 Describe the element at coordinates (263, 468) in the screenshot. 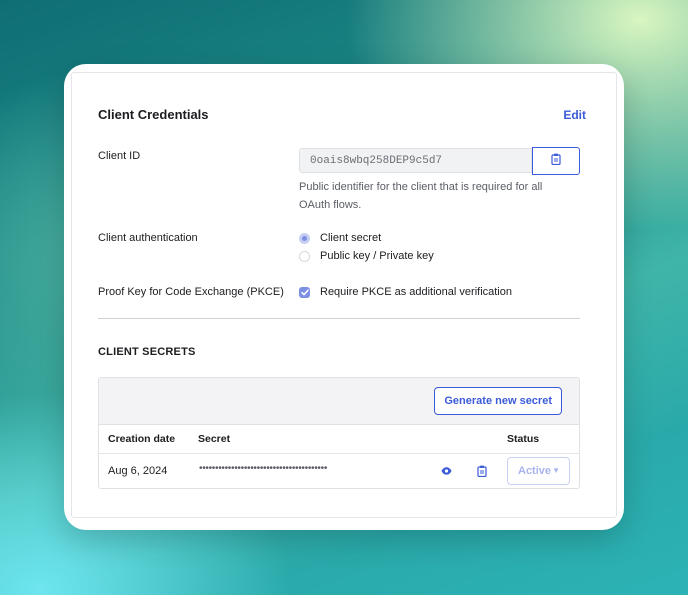

I see `secret-masked-value: ••••••••••••••••••••••••••••••••••••••••` at that location.